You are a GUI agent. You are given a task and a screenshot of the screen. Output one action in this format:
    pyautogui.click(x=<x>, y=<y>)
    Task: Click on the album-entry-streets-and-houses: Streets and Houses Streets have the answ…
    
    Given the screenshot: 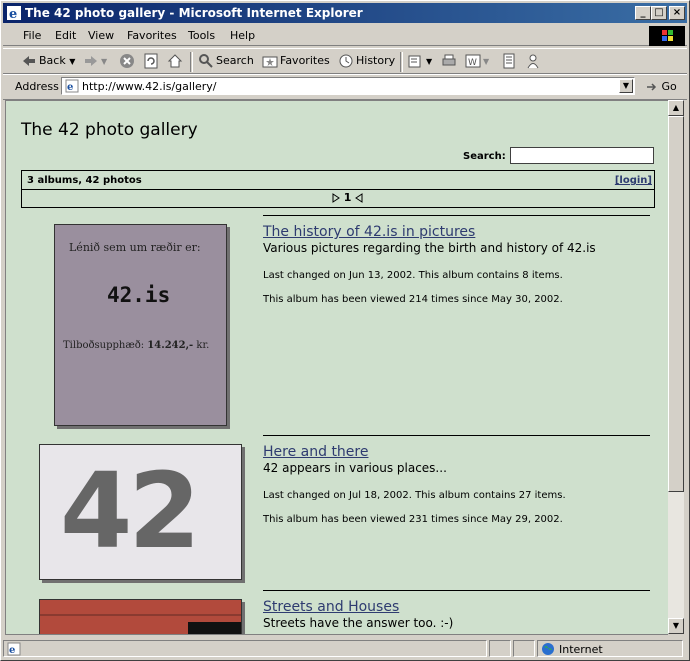 What is the action you would take?
    pyautogui.click(x=456, y=612)
    